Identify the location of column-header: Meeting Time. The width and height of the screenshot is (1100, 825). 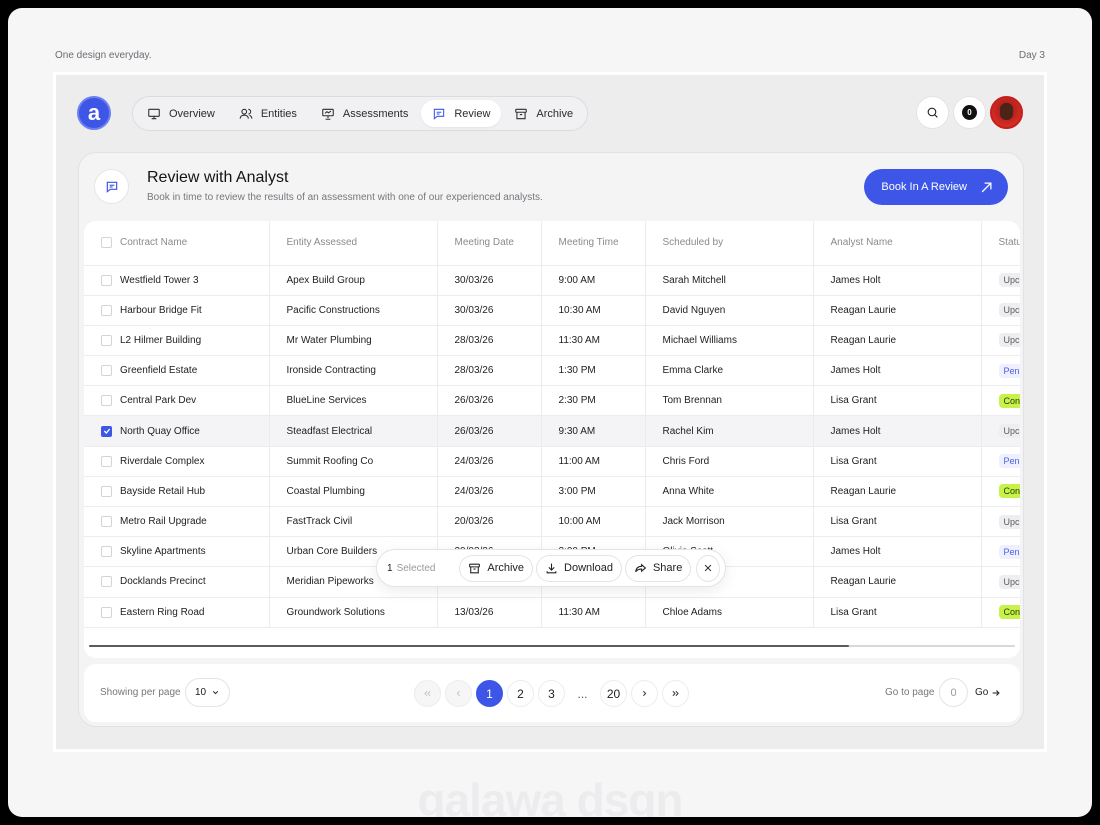
(593, 243).